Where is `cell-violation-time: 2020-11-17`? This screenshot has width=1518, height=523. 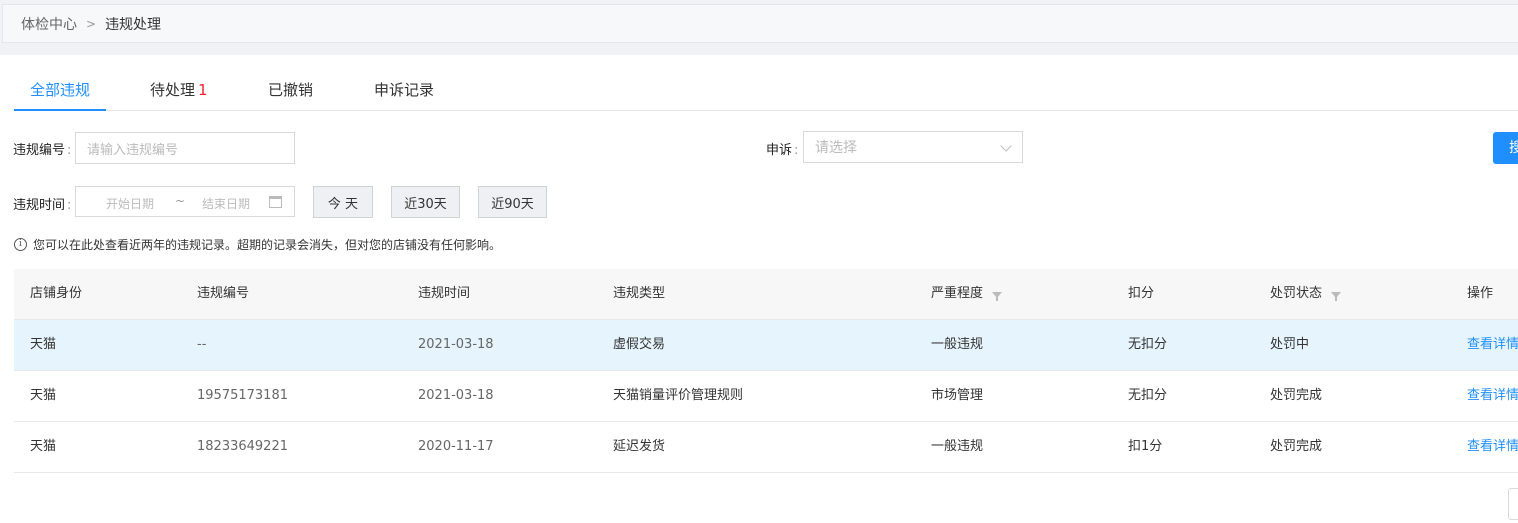
cell-violation-time: 2020-11-17 is located at coordinates (456, 446).